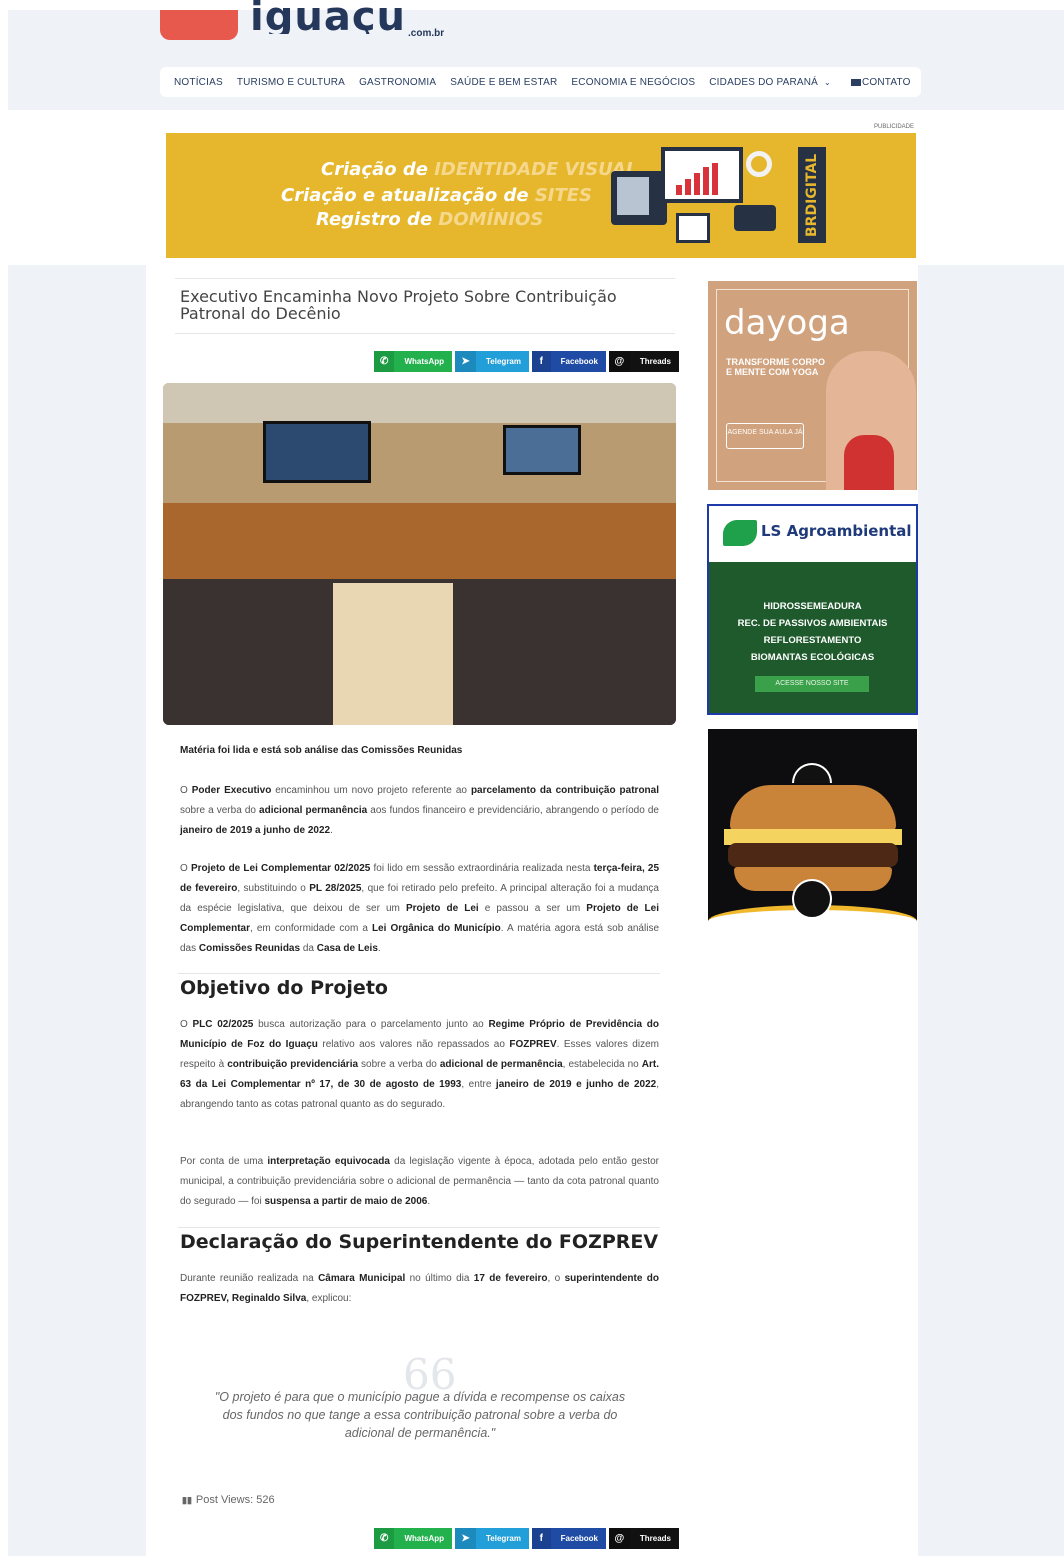 This screenshot has height=1556, width=1064. Describe the element at coordinates (291, 82) in the screenshot. I see `nav-item-turismo: TURISMO E CULTURA` at that location.